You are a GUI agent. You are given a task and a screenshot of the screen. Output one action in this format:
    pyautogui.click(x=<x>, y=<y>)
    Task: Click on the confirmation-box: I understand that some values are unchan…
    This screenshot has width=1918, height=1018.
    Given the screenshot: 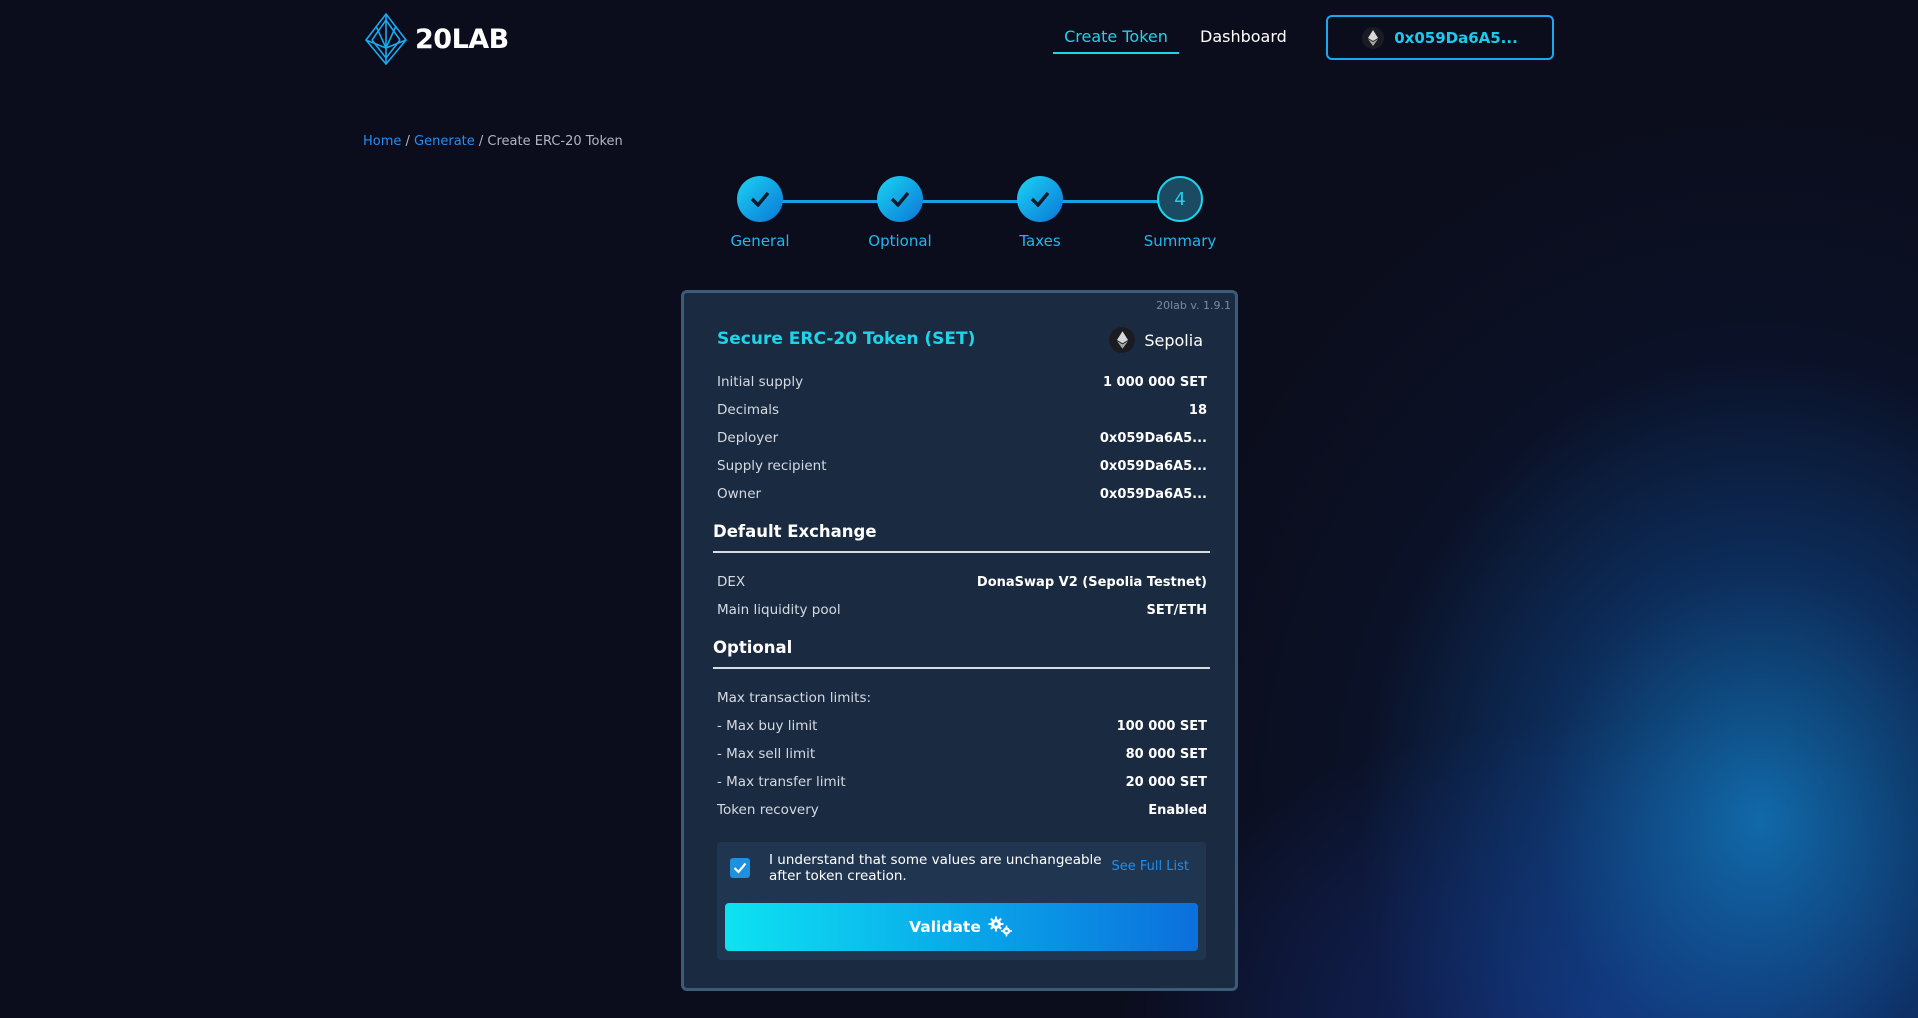 What is the action you would take?
    pyautogui.click(x=961, y=901)
    